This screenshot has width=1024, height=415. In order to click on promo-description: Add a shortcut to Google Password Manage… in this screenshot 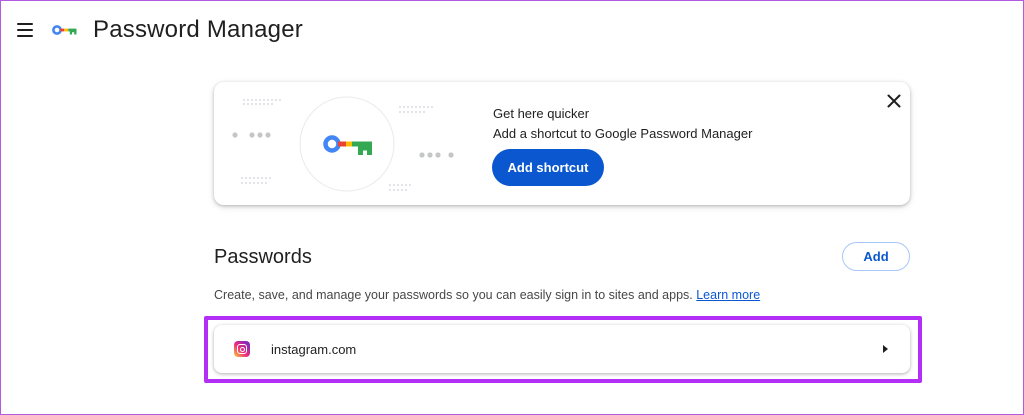, I will do `click(623, 133)`.